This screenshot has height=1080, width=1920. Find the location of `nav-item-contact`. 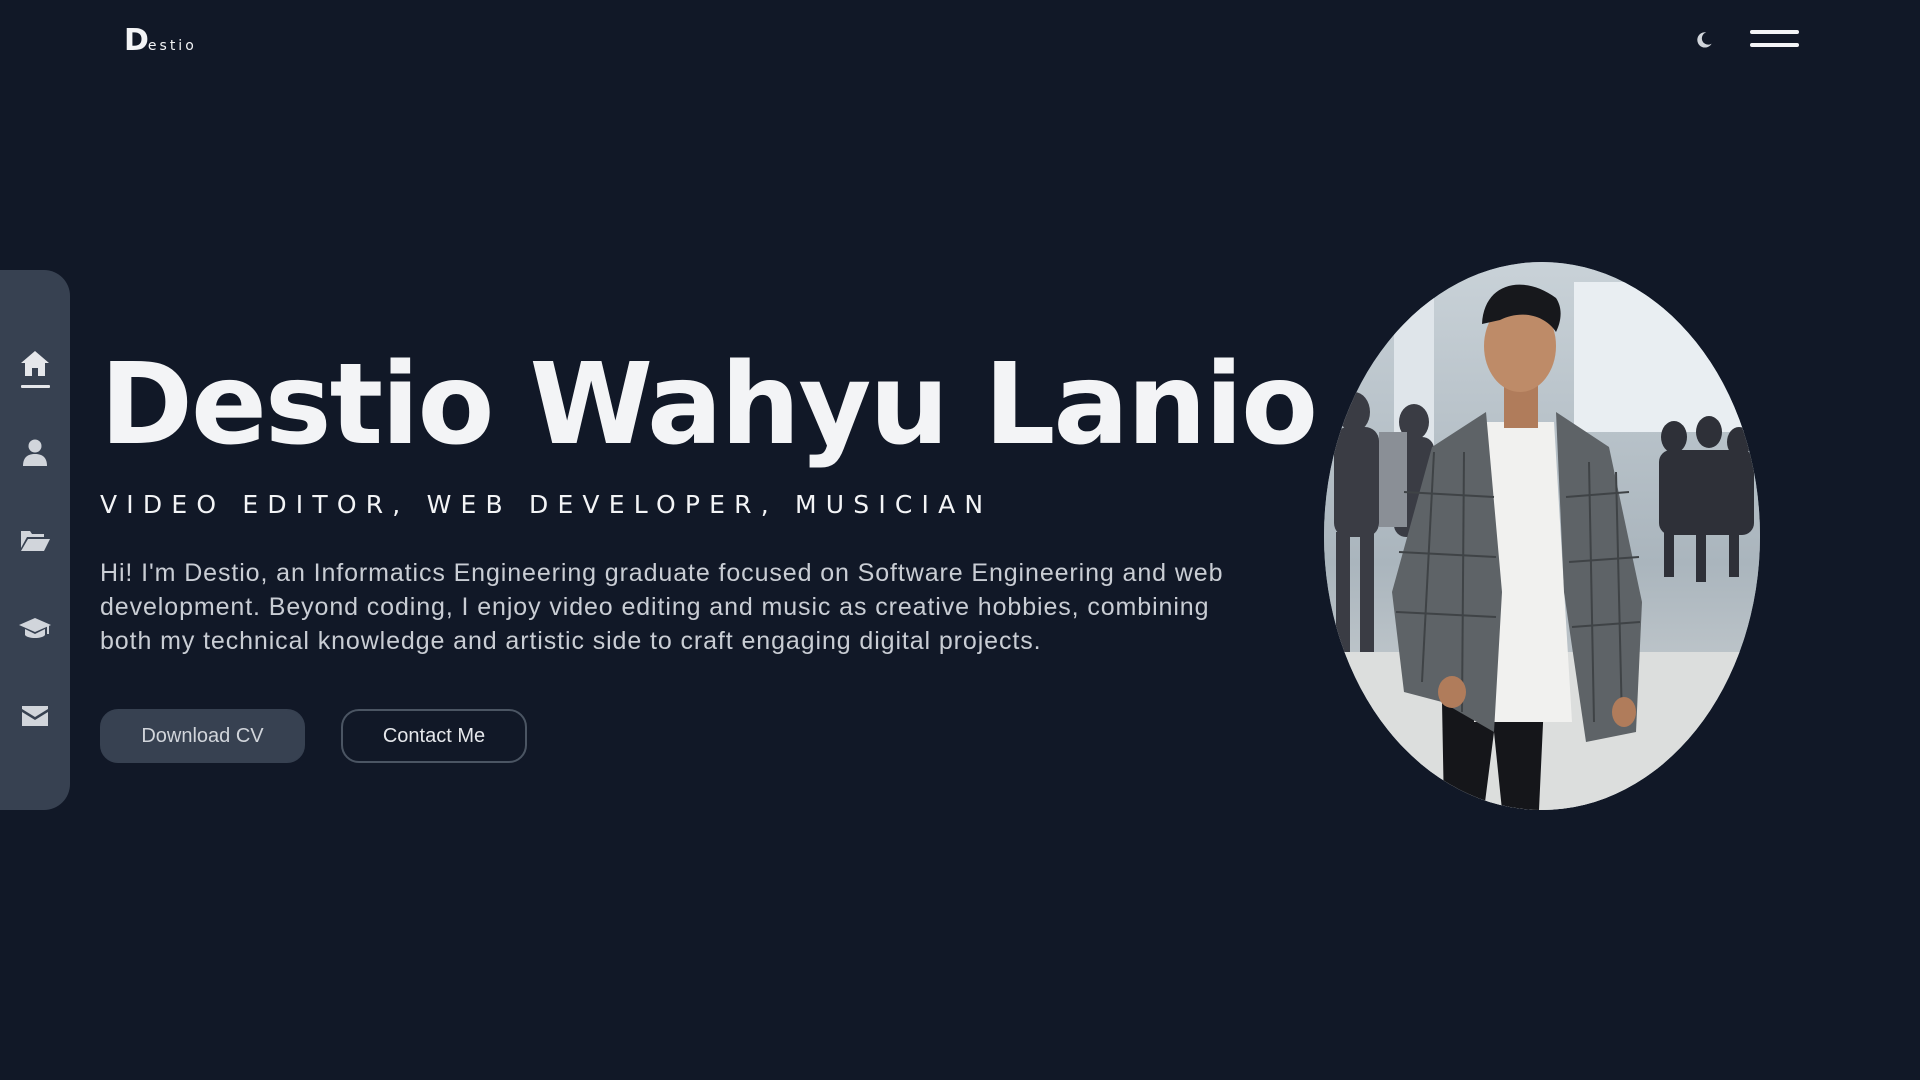

nav-item-contact is located at coordinates (35, 716).